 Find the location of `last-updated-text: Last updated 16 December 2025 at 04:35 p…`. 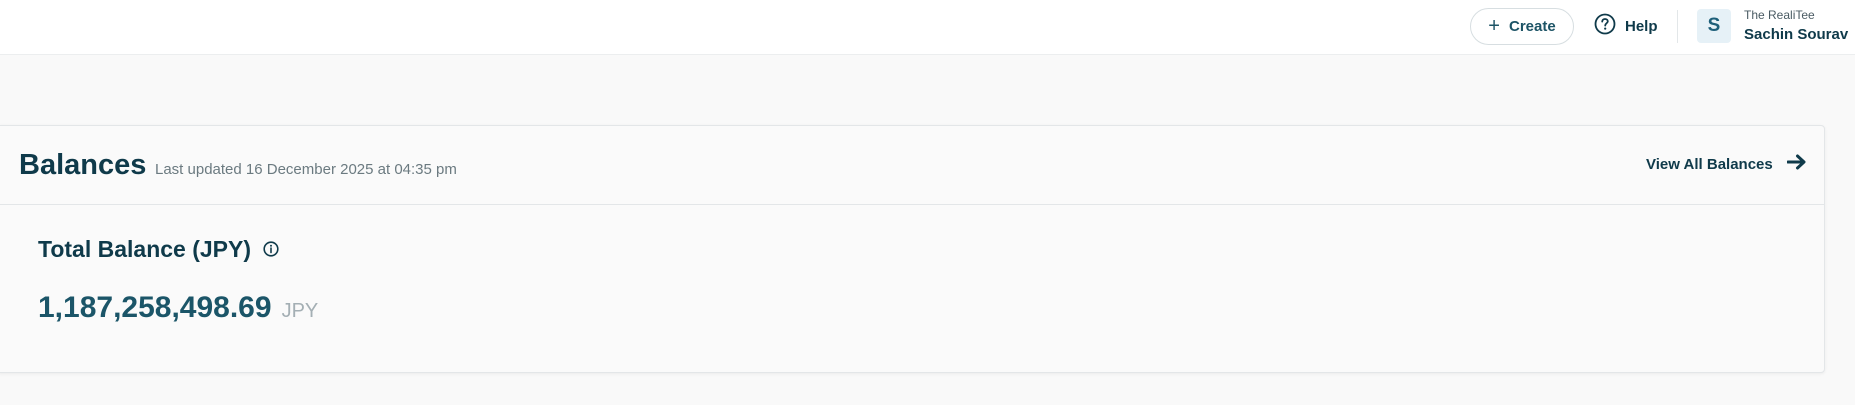

last-updated-text: Last updated 16 December 2025 at 04:35 p… is located at coordinates (306, 169).